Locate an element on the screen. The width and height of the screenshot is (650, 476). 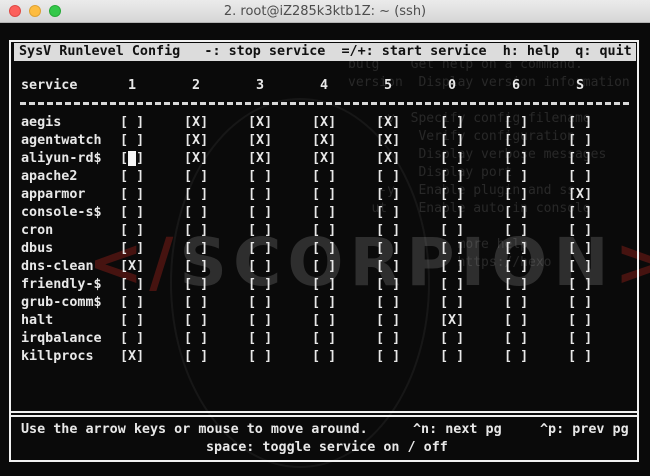
runlevel-toggle-S: [X] is located at coordinates (580, 195).